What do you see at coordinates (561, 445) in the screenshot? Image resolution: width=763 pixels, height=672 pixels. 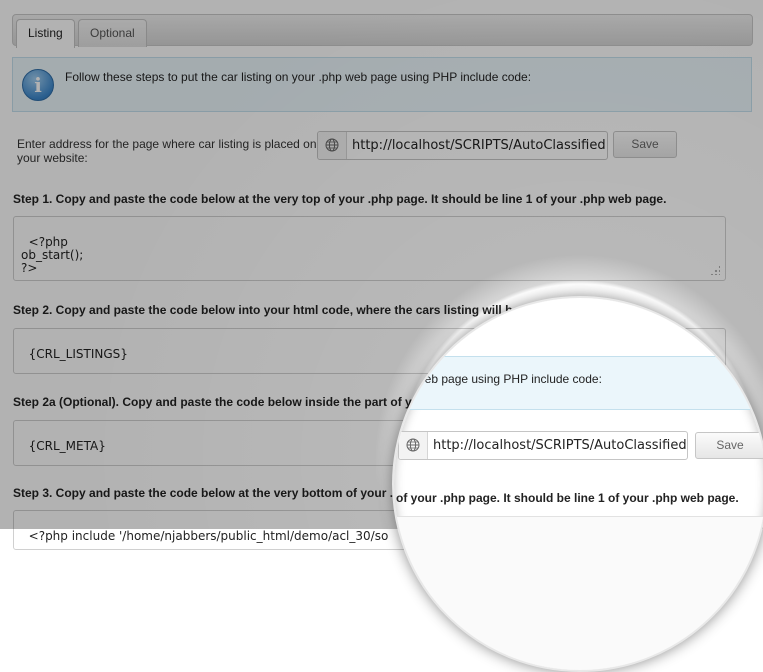 I see `magnifier-address-input` at bounding box center [561, 445].